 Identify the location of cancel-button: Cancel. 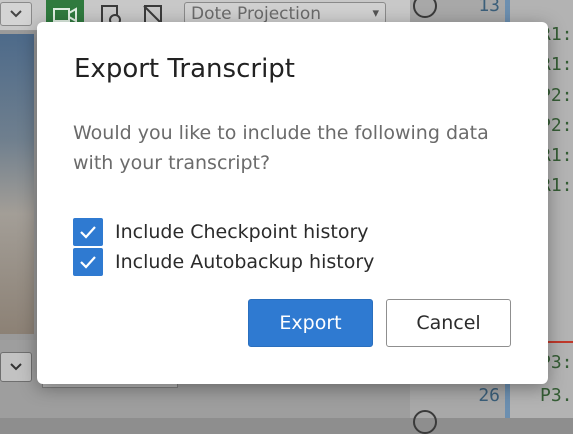
(448, 323).